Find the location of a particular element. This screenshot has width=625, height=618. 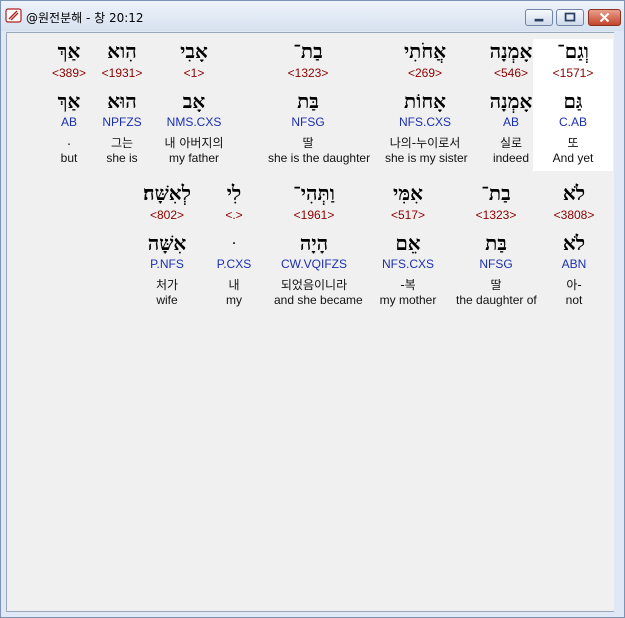

korean-gloss: 처가 is located at coordinates (167, 285).